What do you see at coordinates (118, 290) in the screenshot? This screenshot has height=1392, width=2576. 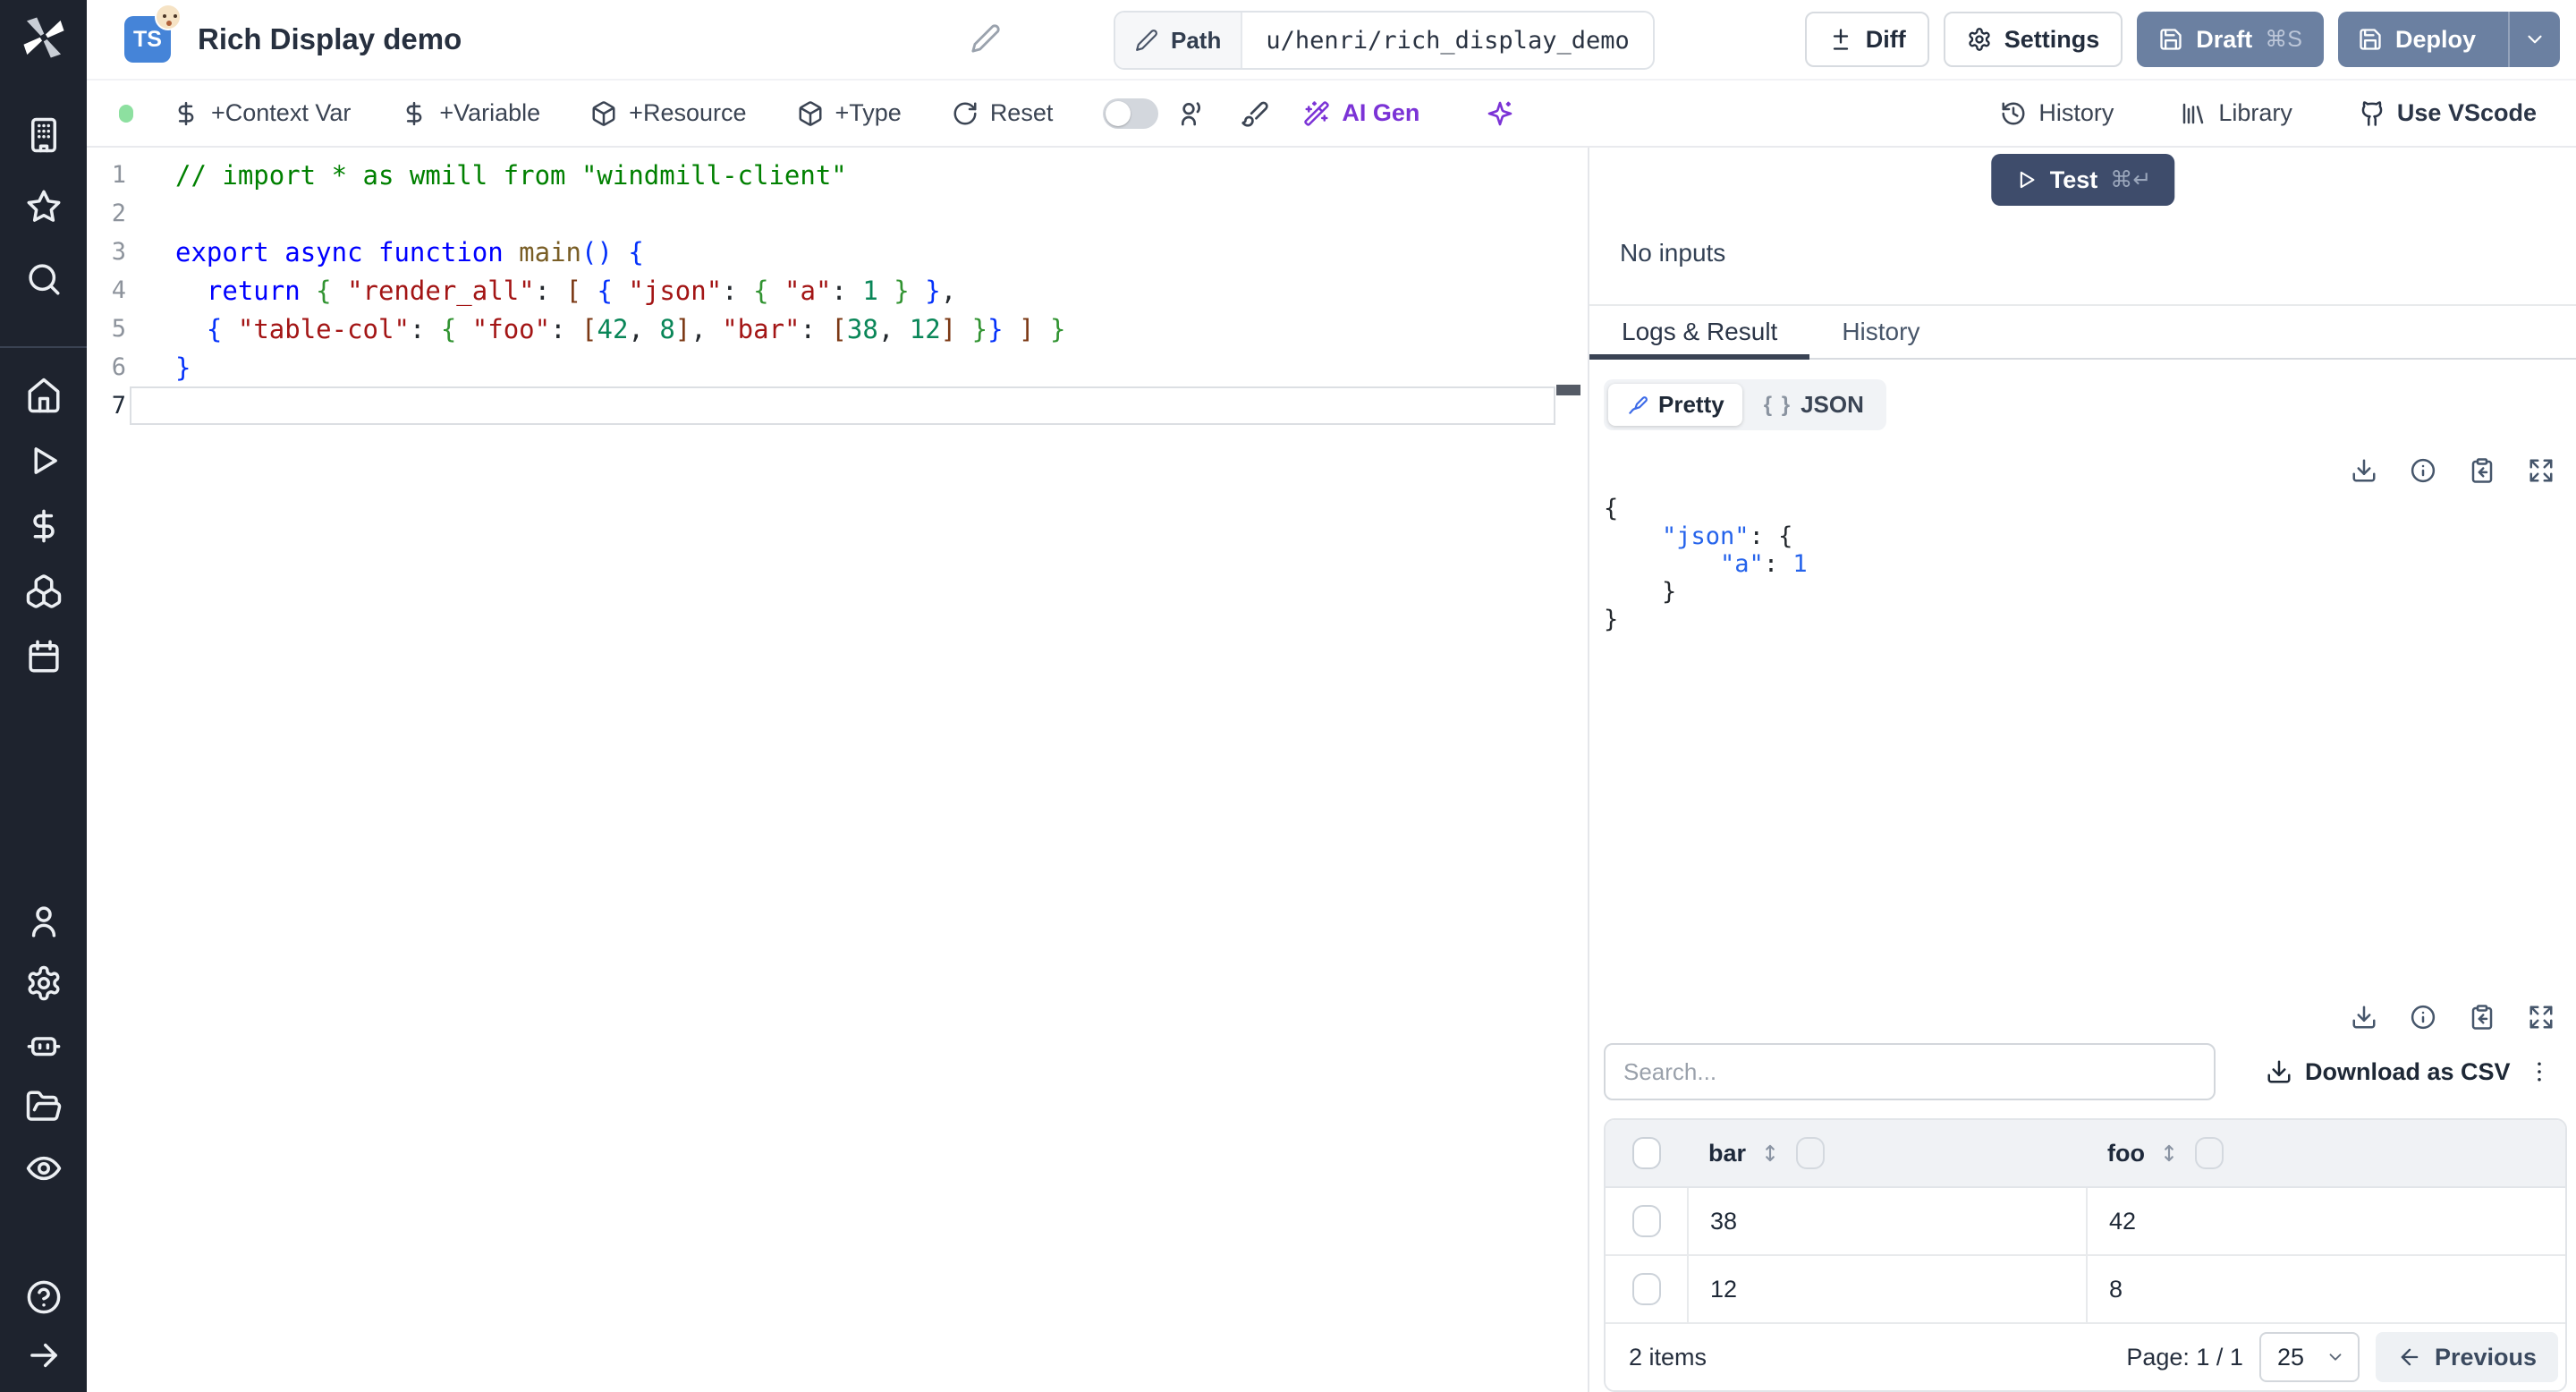 I see `line-number: 4` at bounding box center [118, 290].